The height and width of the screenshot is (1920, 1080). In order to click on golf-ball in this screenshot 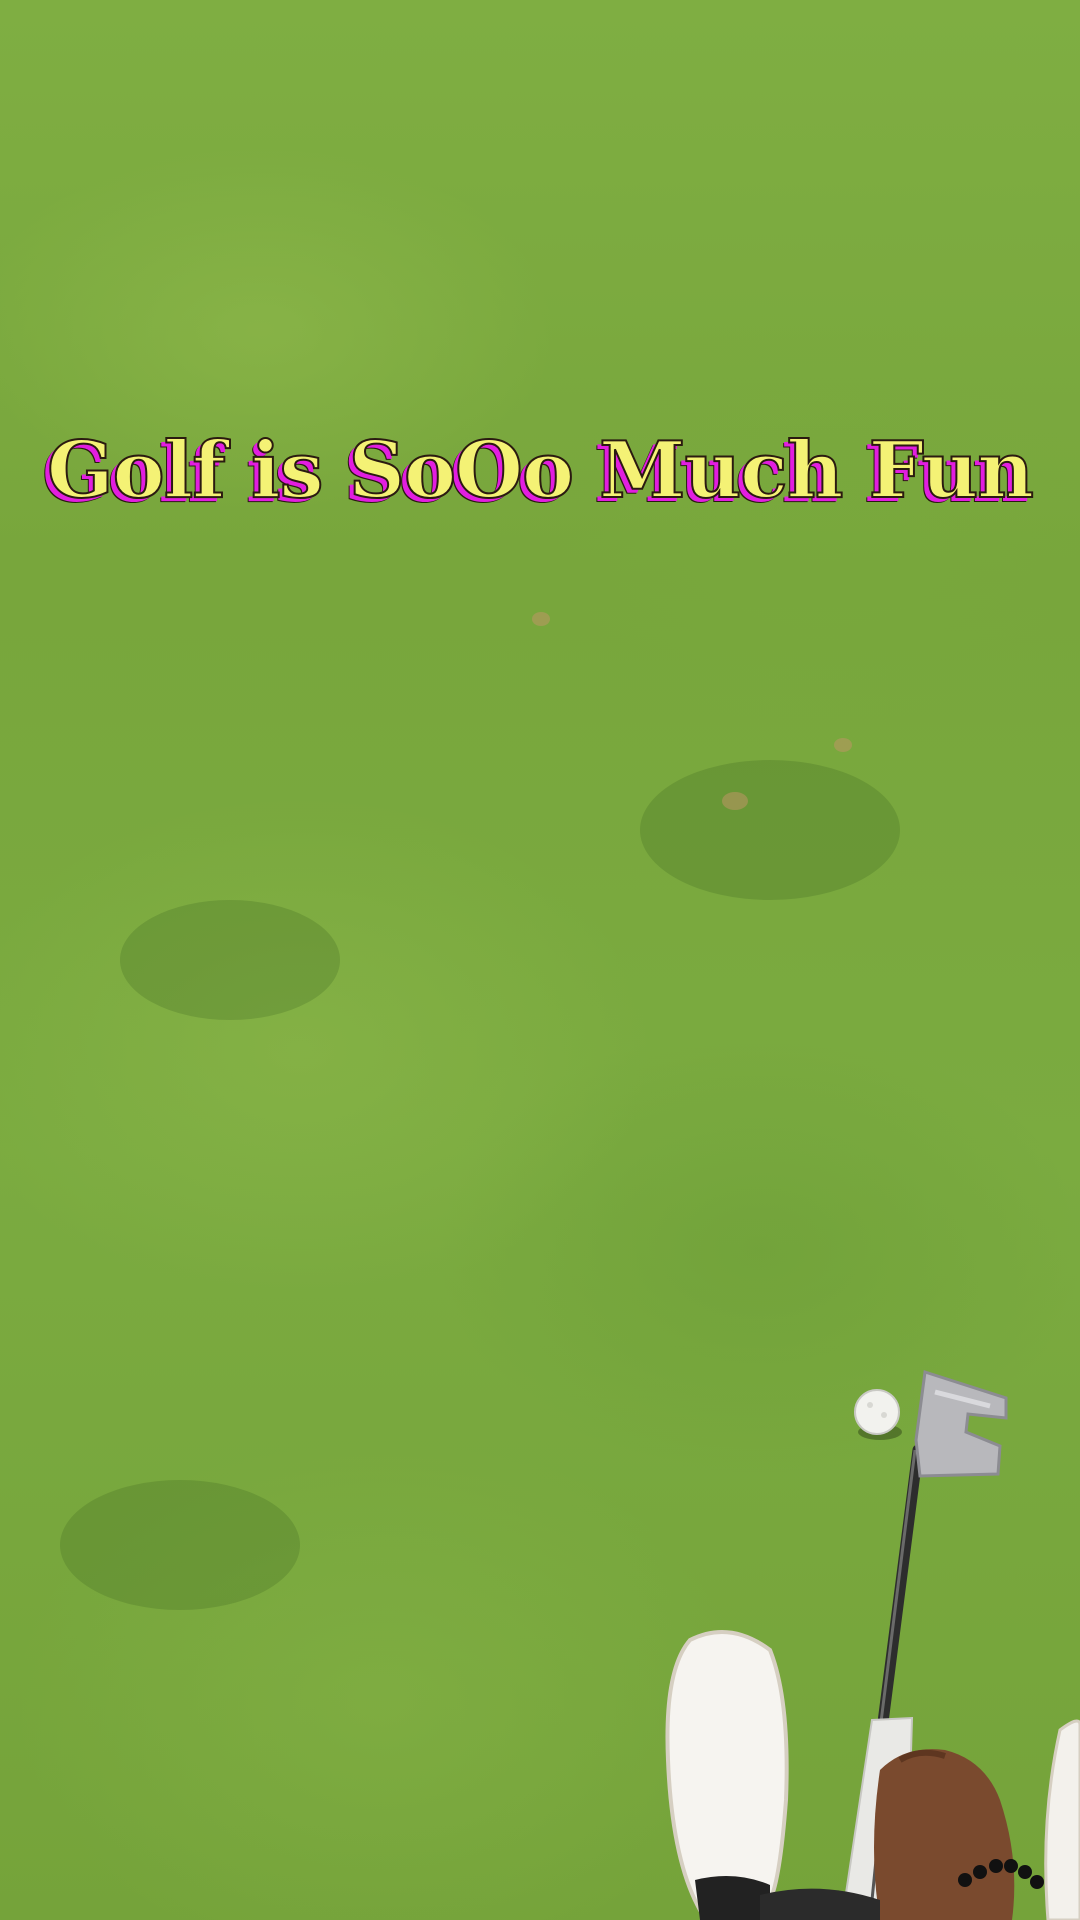, I will do `click(877, 1412)`.